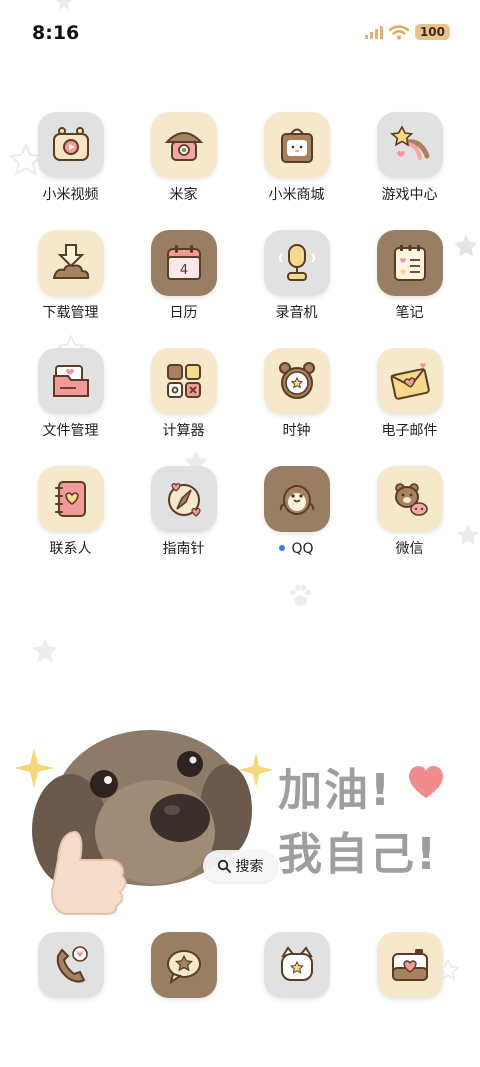  I want to click on video-camera-icon, so click(70, 144).